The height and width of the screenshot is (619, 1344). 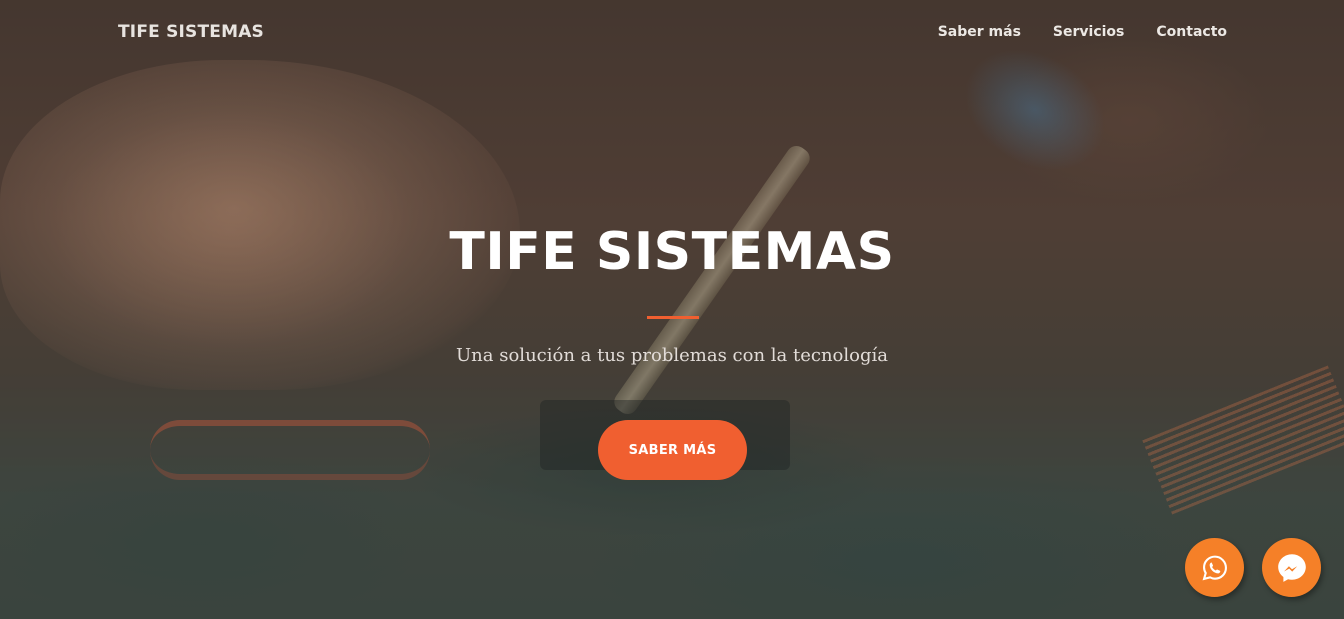 What do you see at coordinates (673, 317) in the screenshot?
I see `title-divider` at bounding box center [673, 317].